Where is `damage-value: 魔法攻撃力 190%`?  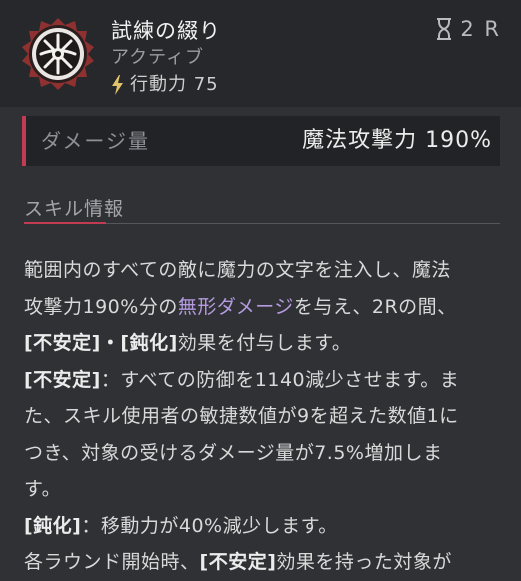
damage-value: 魔法攻撃力 190% is located at coordinates (397, 140).